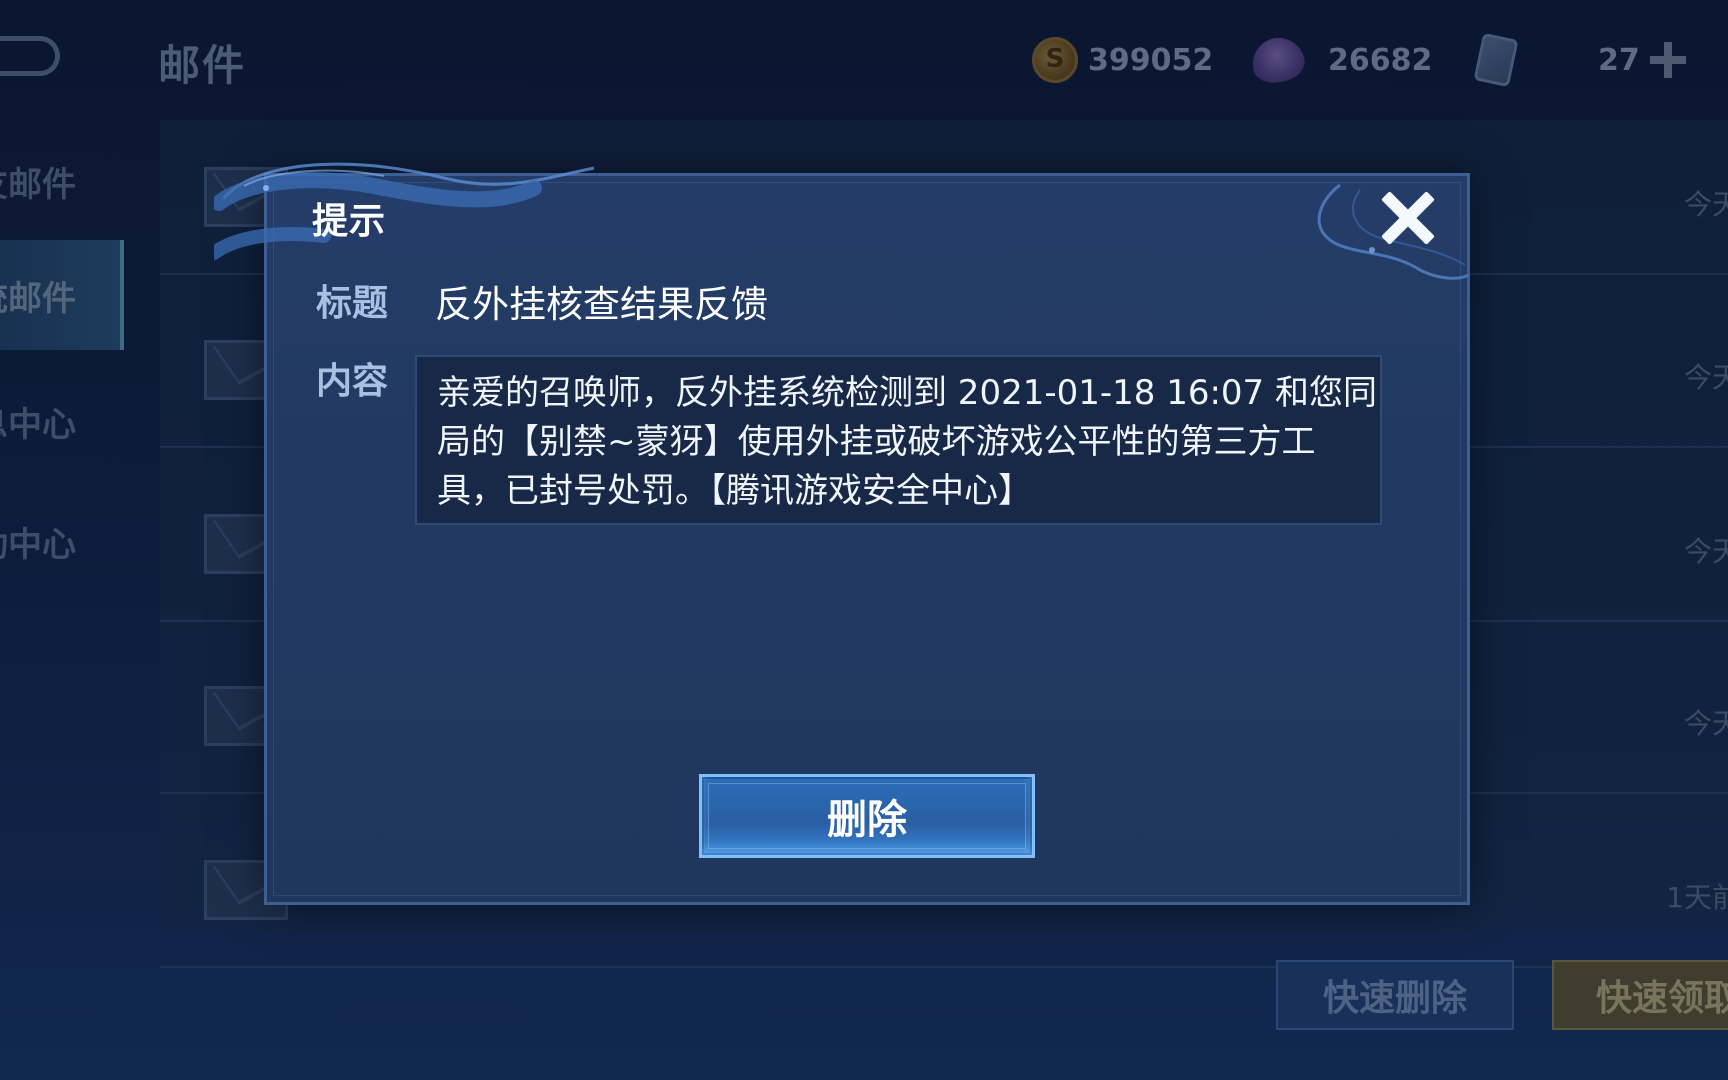  What do you see at coordinates (1408, 218) in the screenshot?
I see `close-icon` at bounding box center [1408, 218].